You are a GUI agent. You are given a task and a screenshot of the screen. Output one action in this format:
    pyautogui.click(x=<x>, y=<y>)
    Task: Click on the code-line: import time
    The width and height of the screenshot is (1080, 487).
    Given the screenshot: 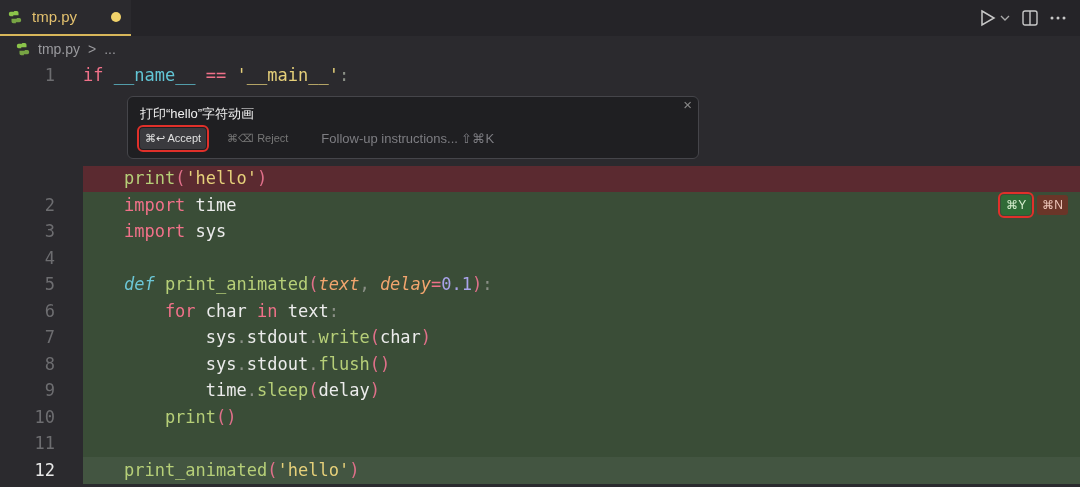 What is the action you would take?
    pyautogui.click(x=179, y=205)
    